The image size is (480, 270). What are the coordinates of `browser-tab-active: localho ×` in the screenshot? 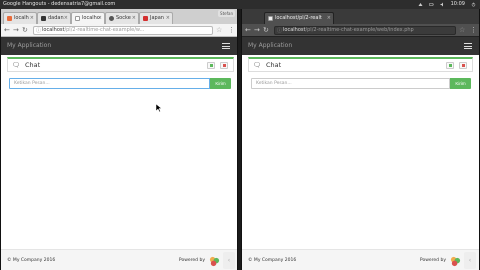 It's located at (88, 18).